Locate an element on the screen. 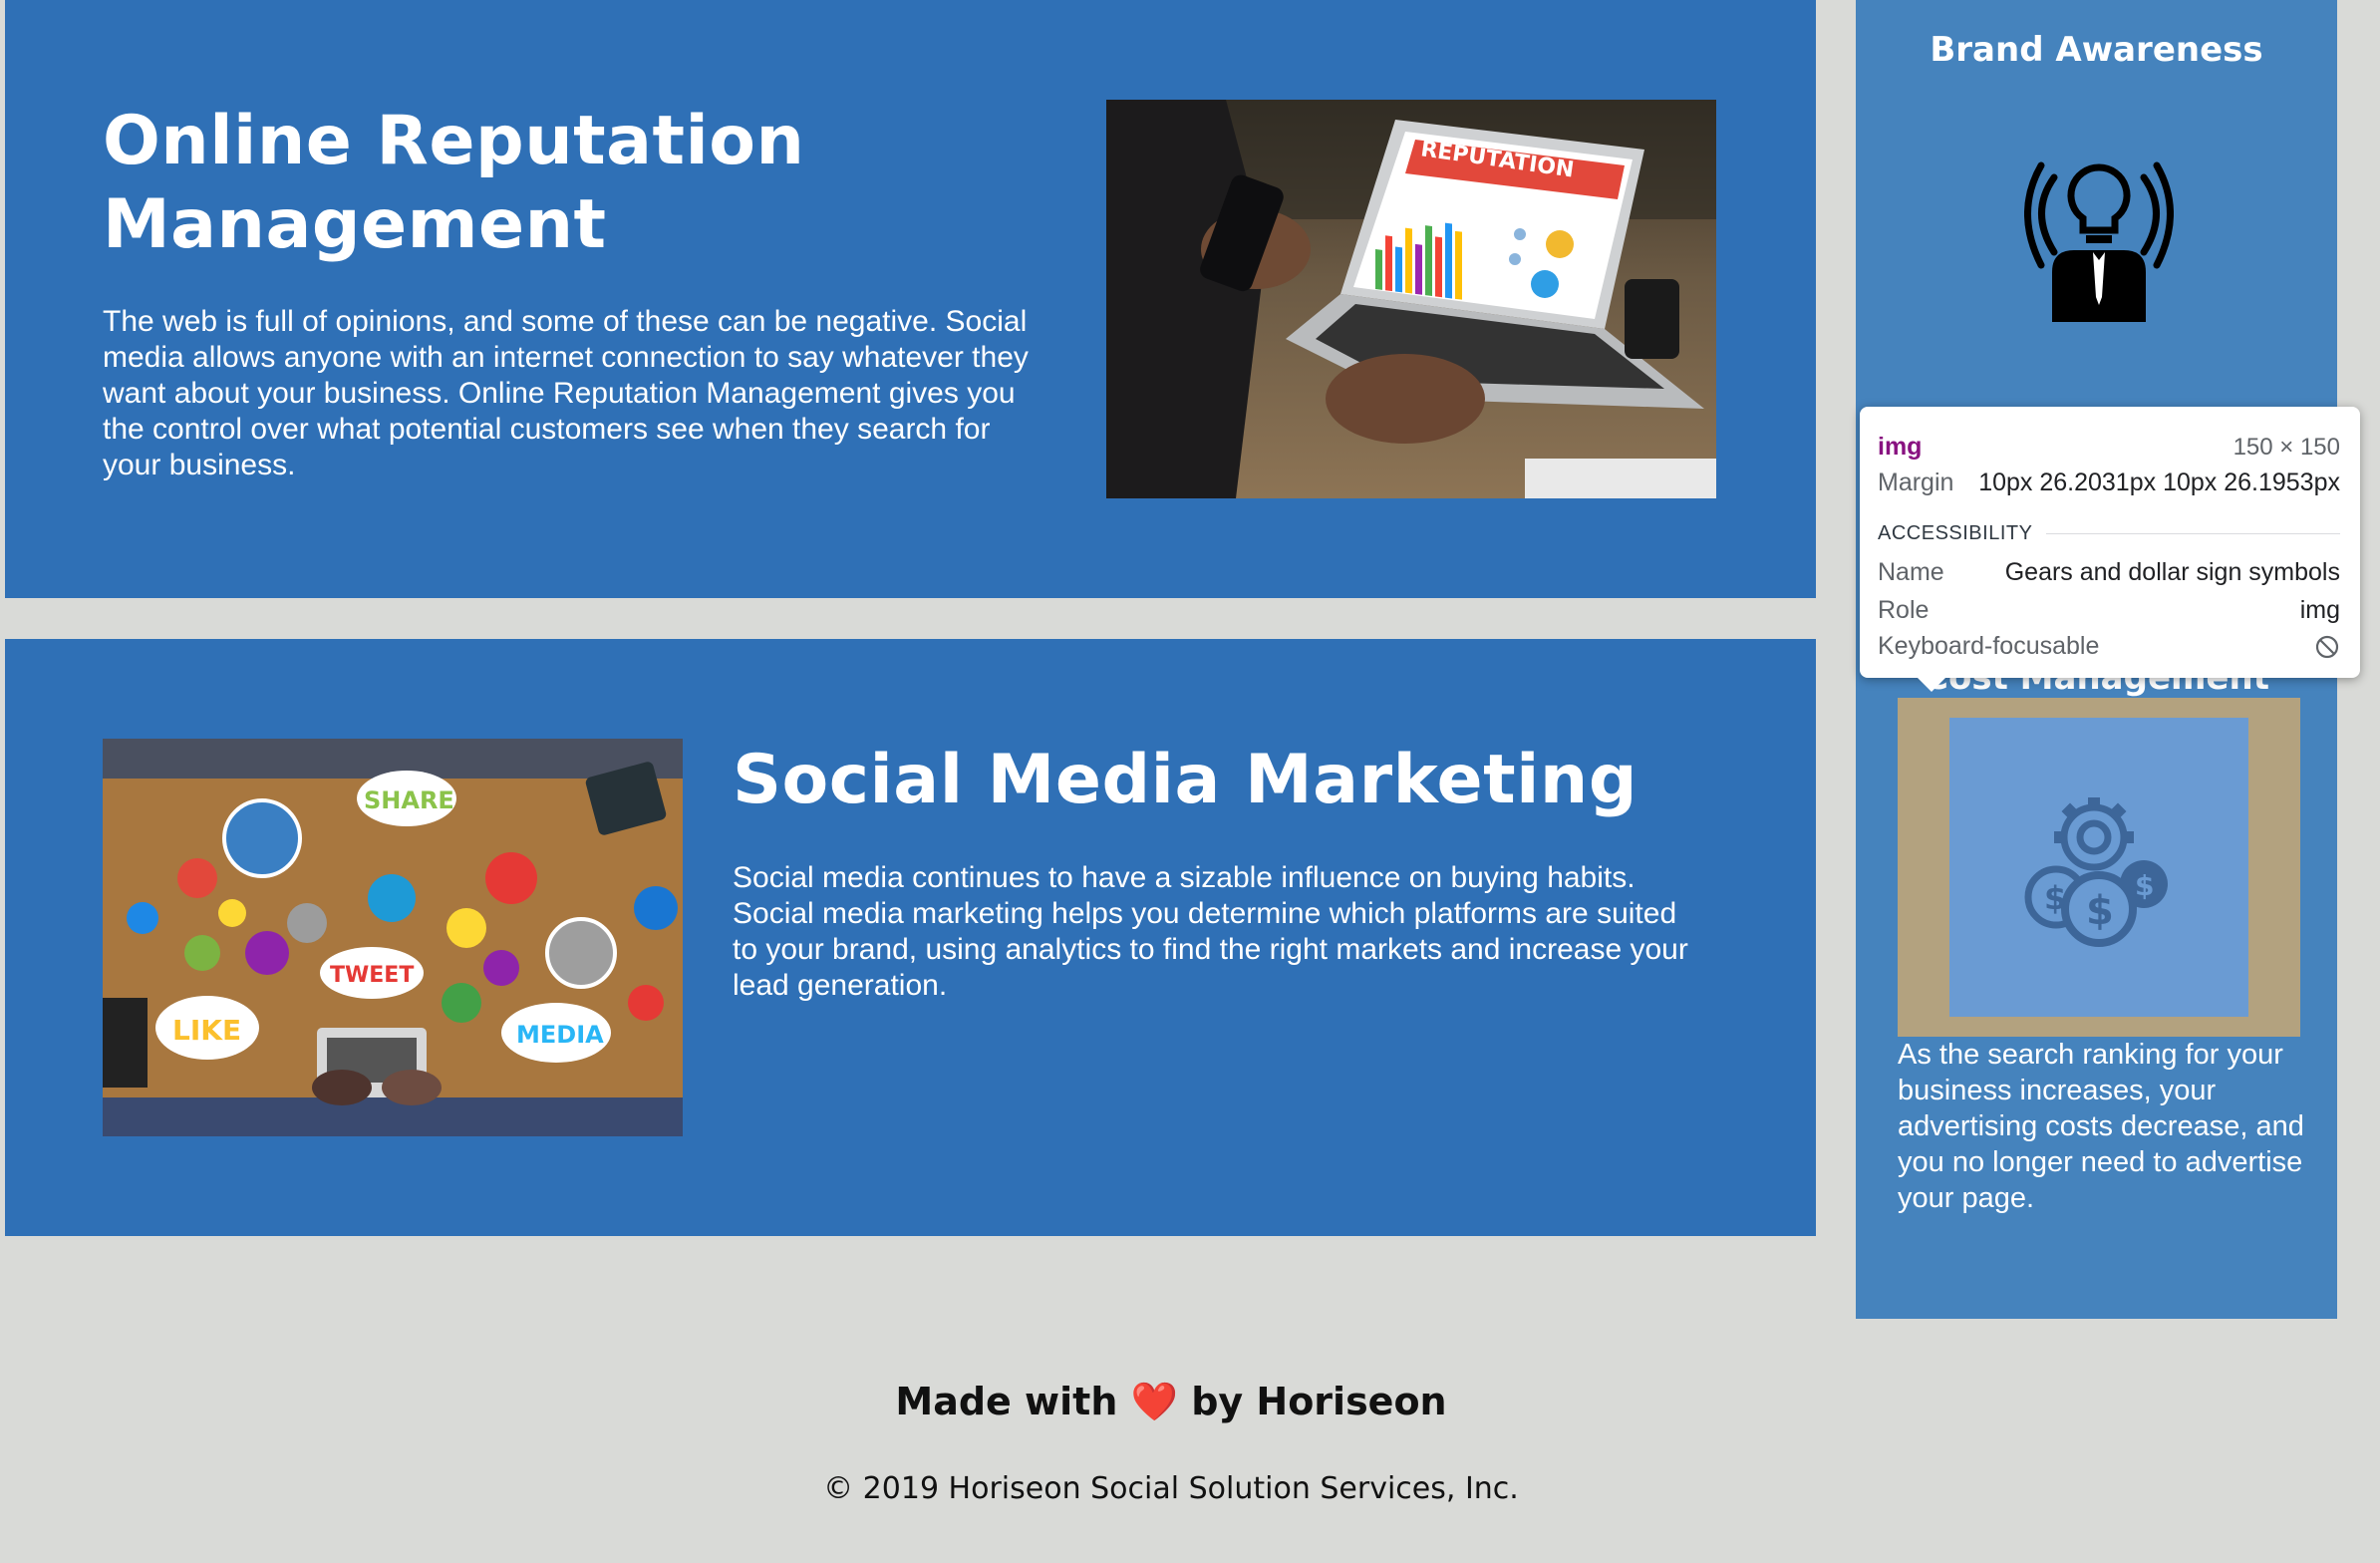 Image resolution: width=2380 pixels, height=1563 pixels. tooltip-margin-value: 10px 26.2031px 10px 26.1953px is located at coordinates (2159, 483).